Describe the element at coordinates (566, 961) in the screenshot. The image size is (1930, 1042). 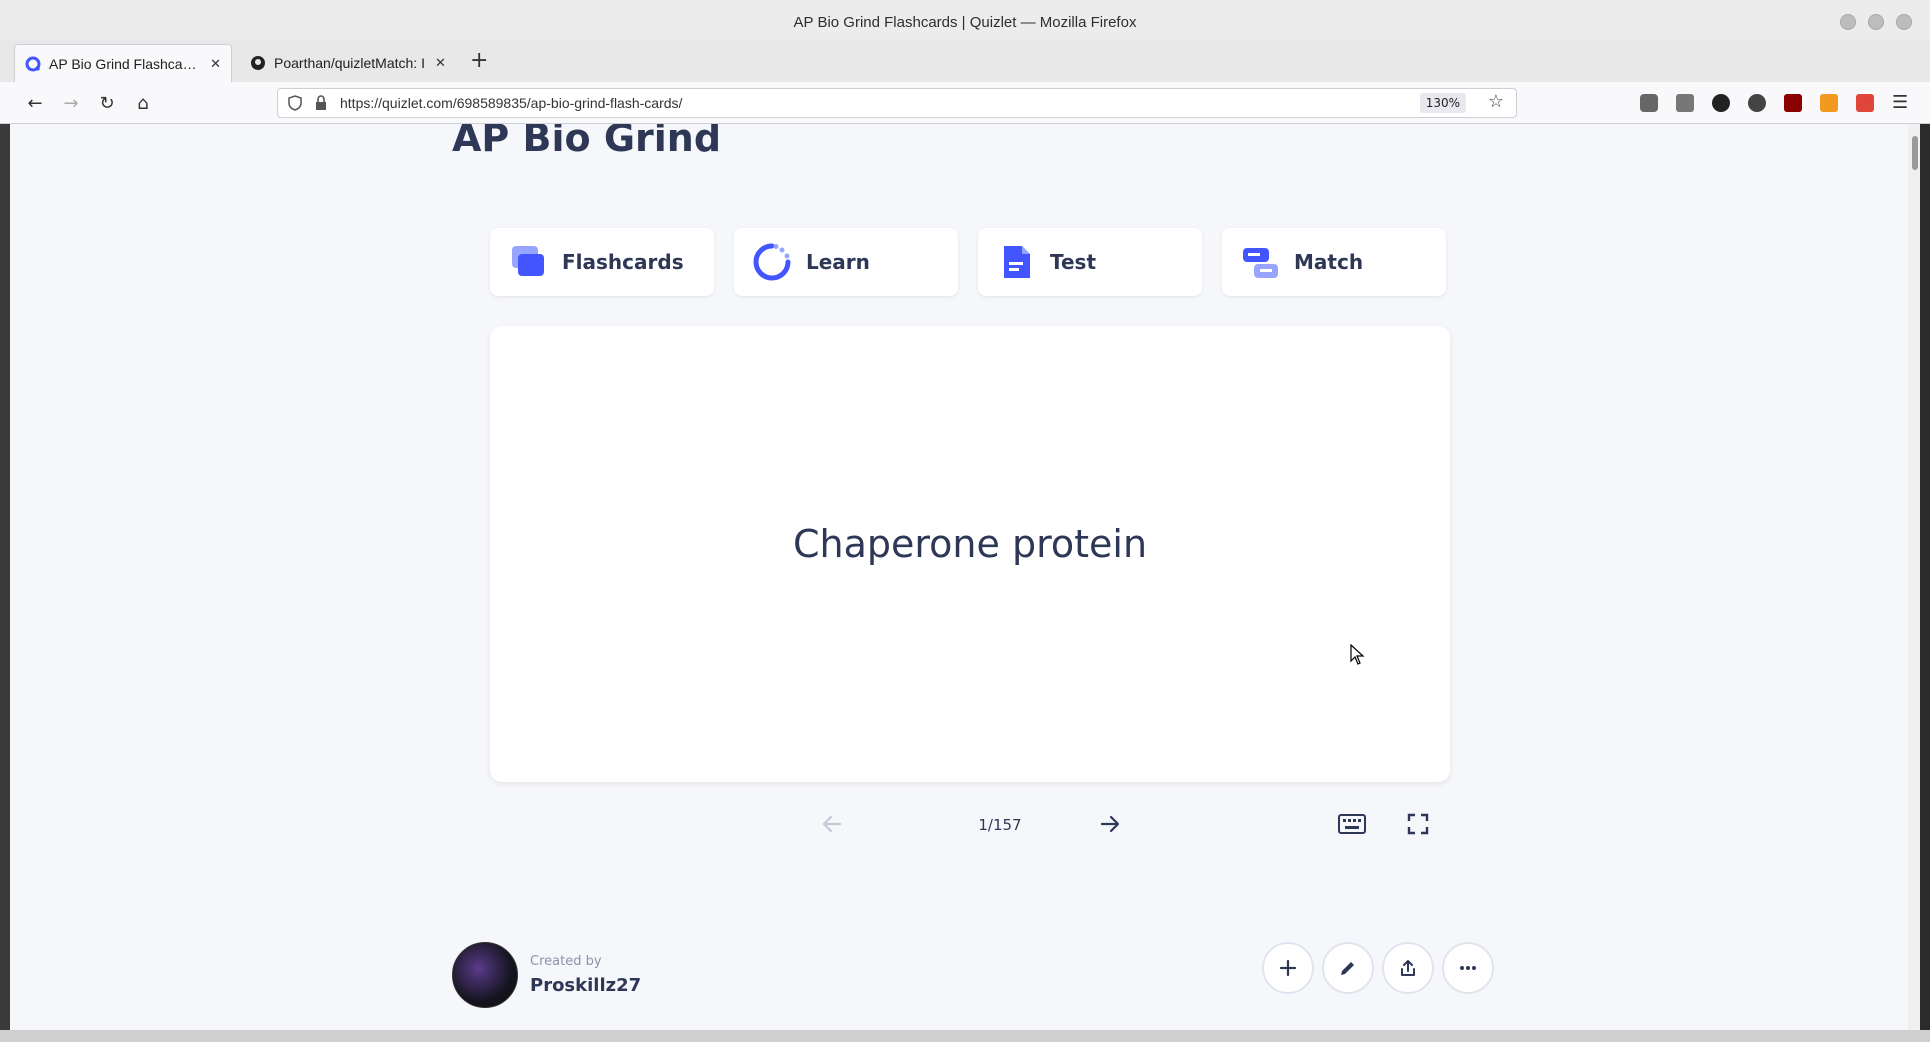
I see `created-by-label: Created by` at that location.